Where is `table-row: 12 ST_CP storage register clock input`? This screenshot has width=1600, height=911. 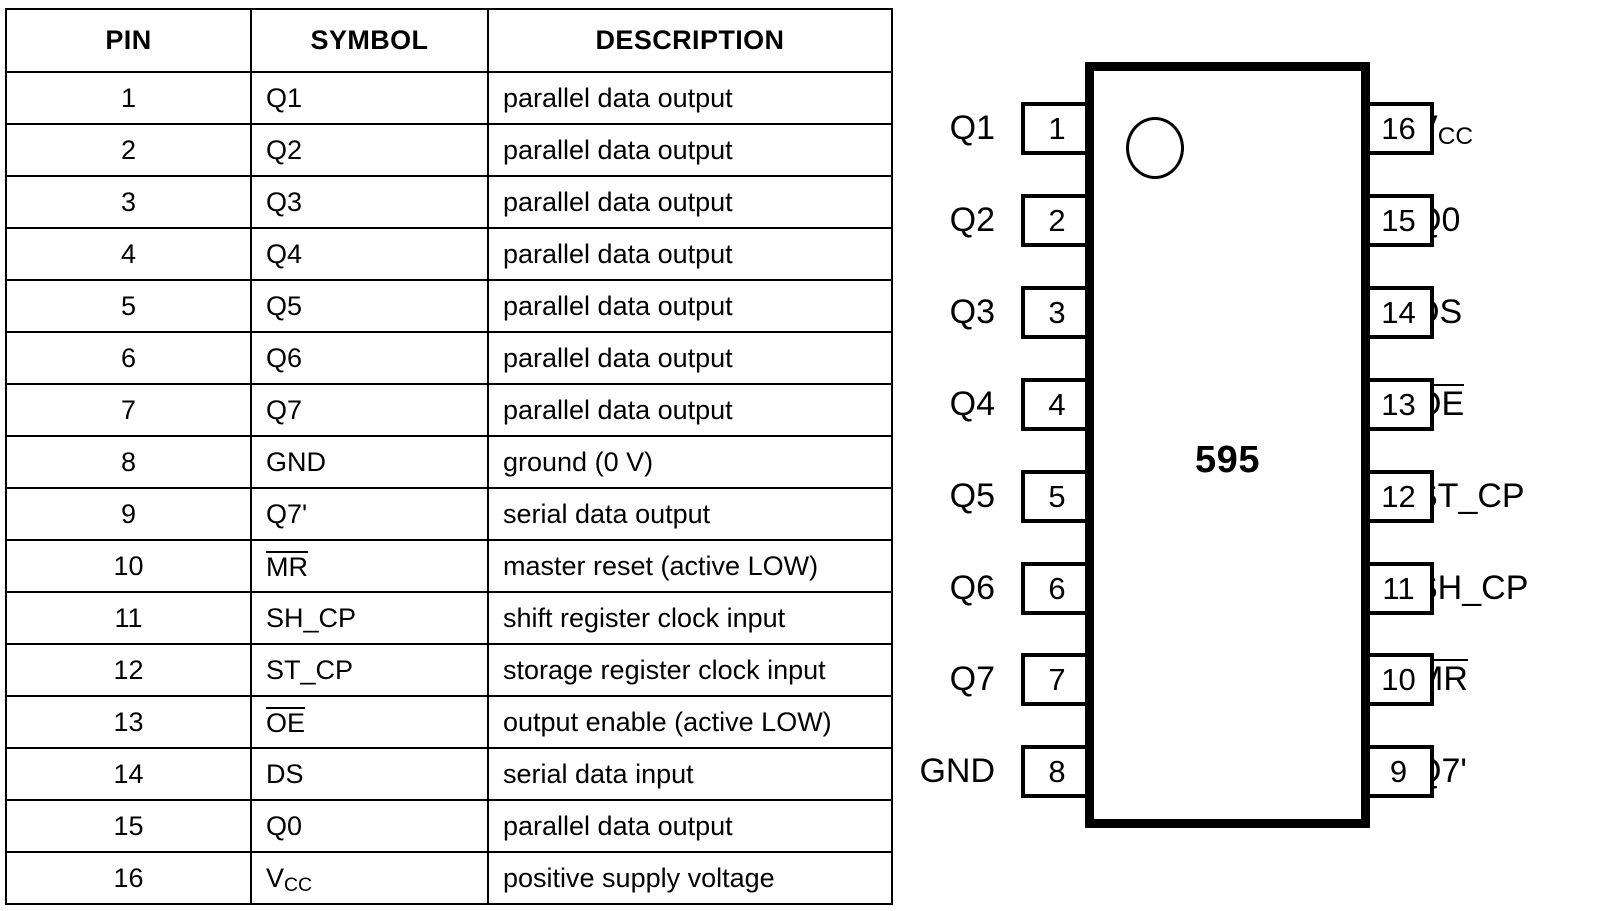
table-row: 12 ST_CP storage register clock input is located at coordinates (449, 670).